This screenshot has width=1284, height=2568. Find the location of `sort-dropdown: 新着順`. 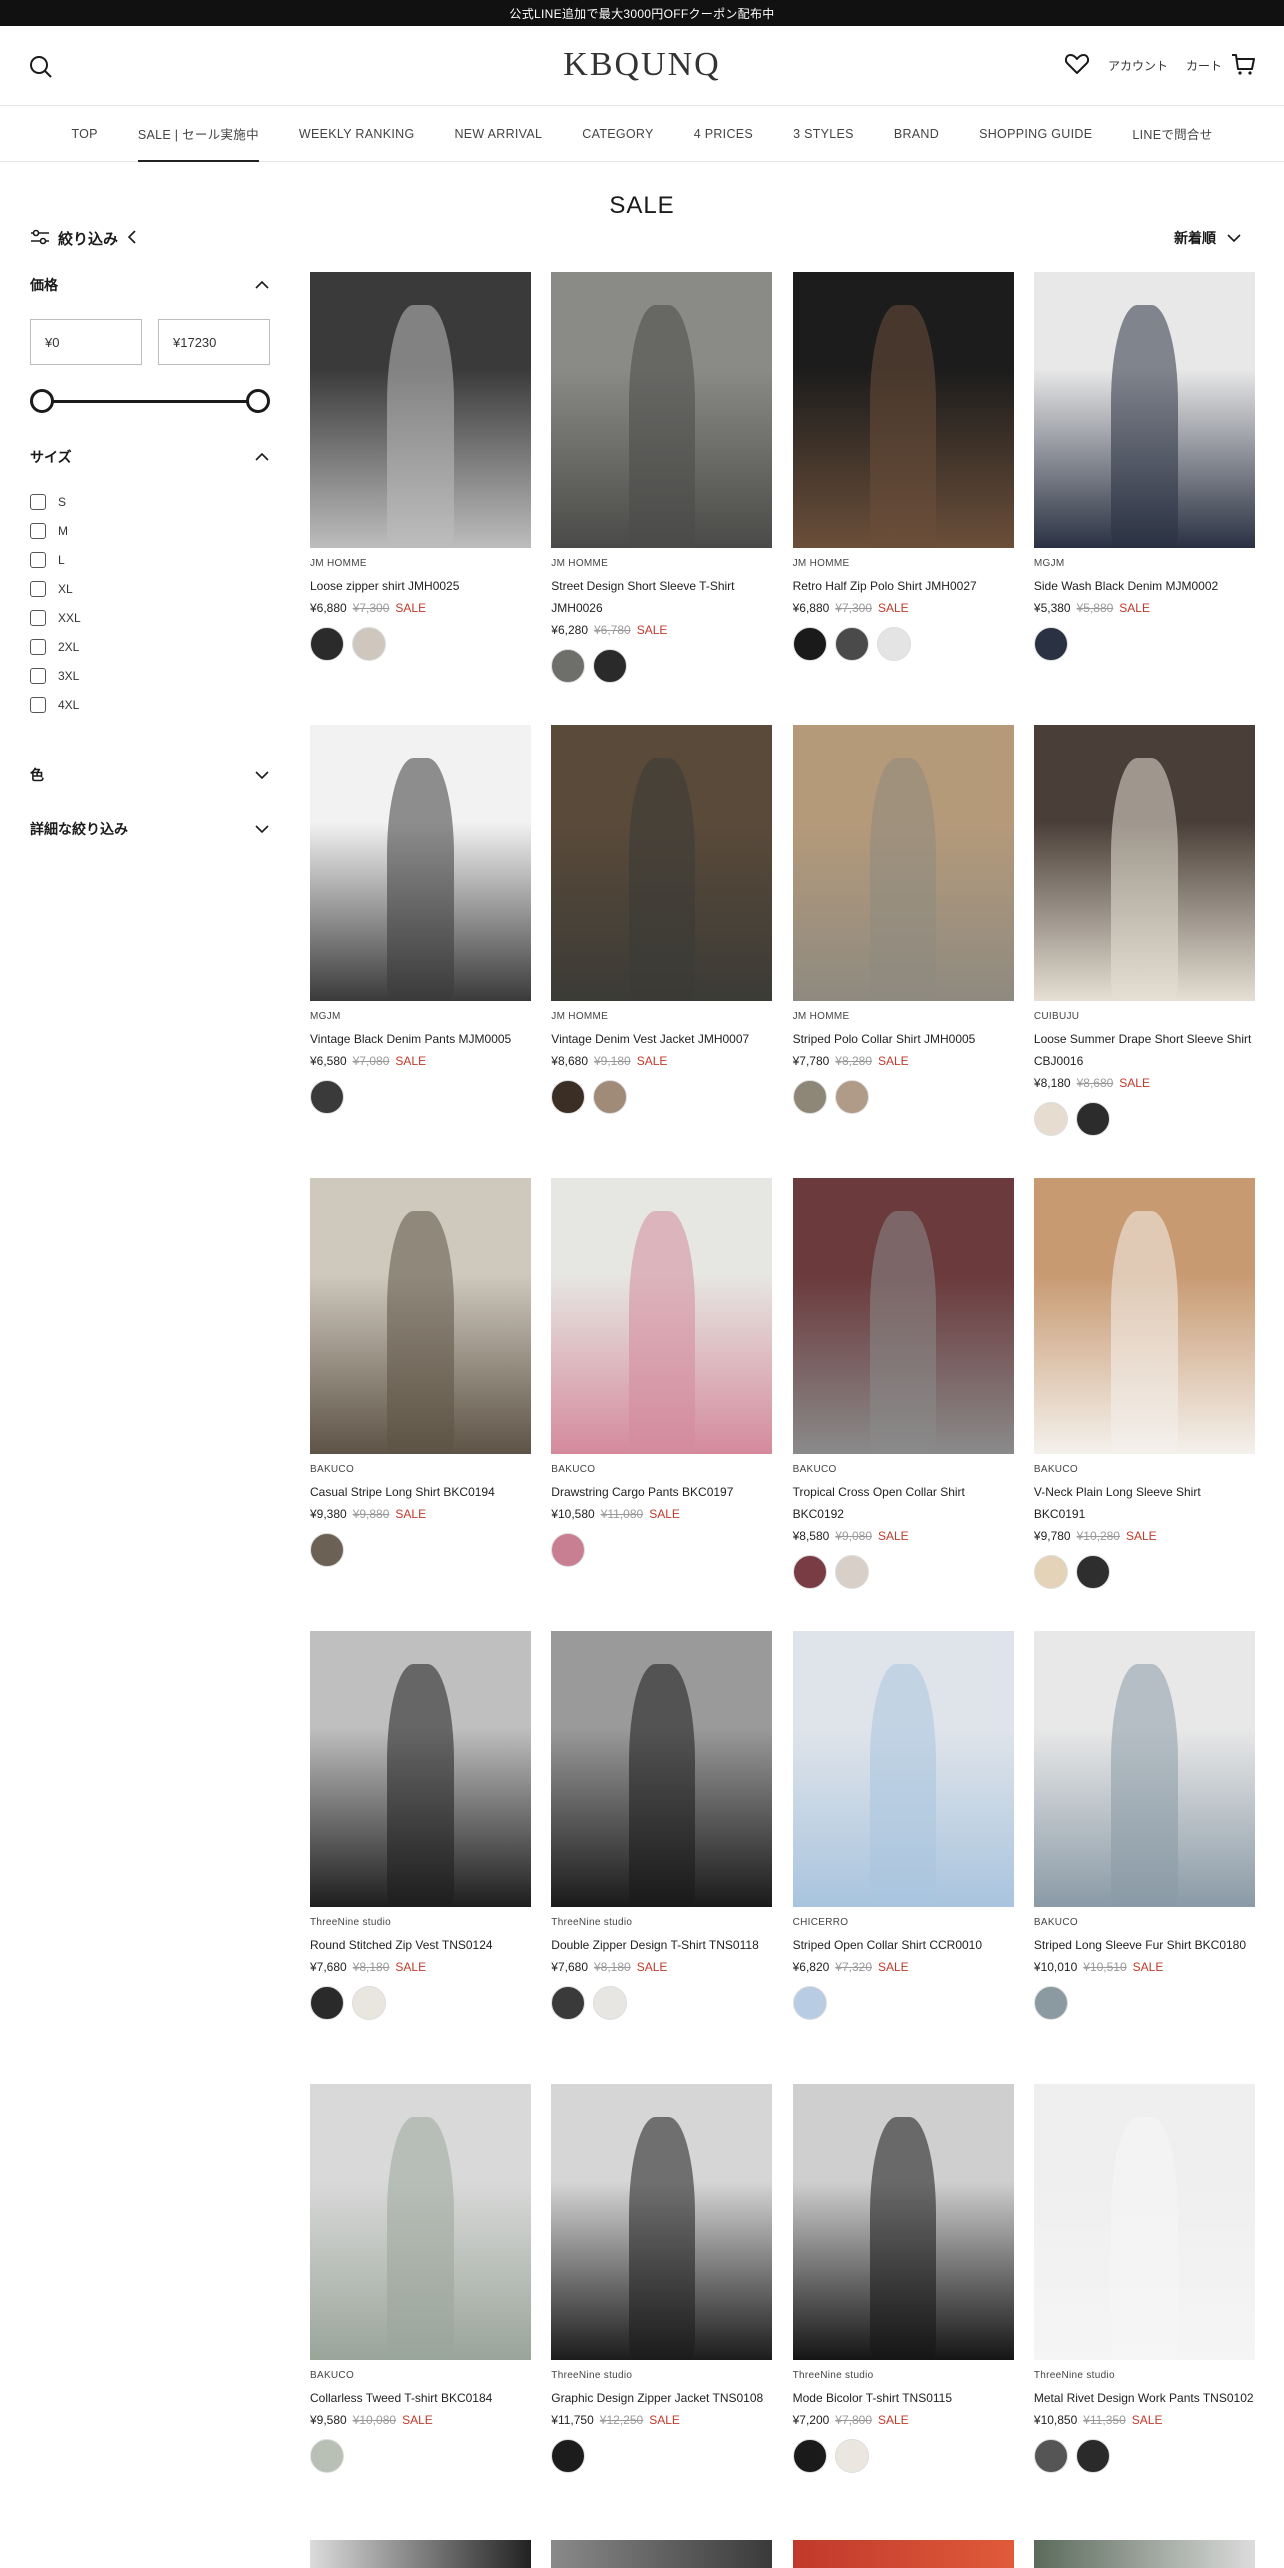

sort-dropdown: 新着順 is located at coordinates (1208, 238).